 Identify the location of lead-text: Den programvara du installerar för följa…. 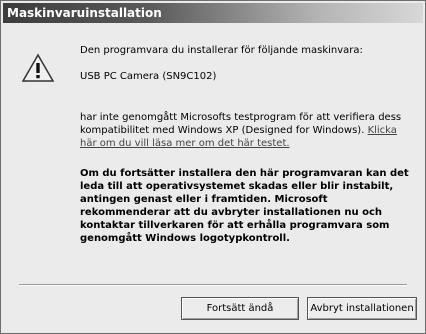
(221, 50).